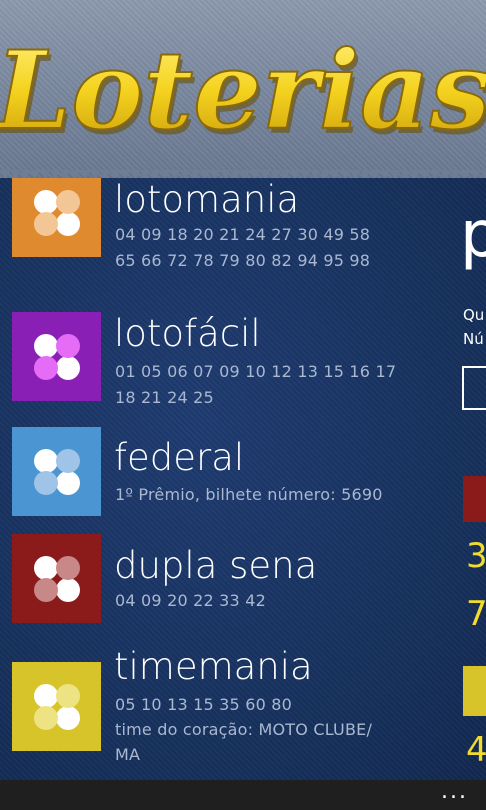 Image resolution: width=486 pixels, height=810 pixels. What do you see at coordinates (179, 457) in the screenshot?
I see `lottery-name: federal` at bounding box center [179, 457].